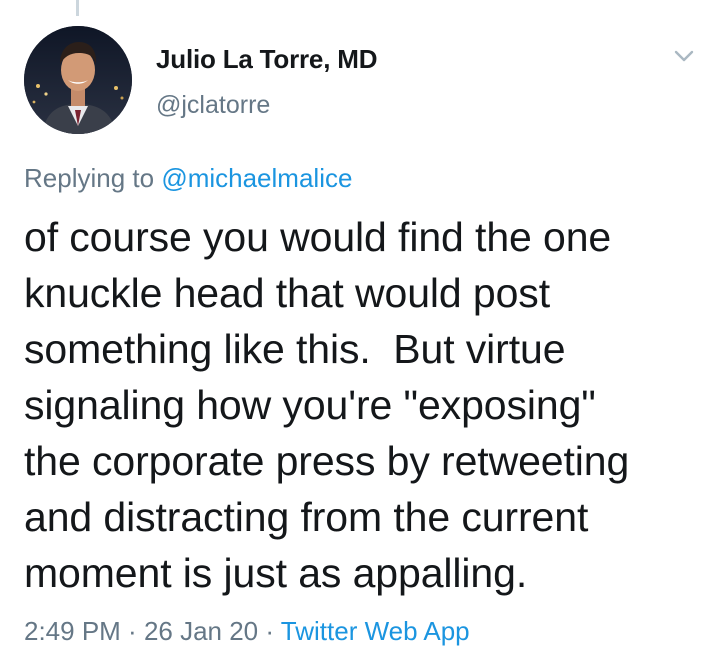 The width and height of the screenshot is (705, 670). Describe the element at coordinates (201, 631) in the screenshot. I see `tweet-date: 26 Jan 20` at that location.